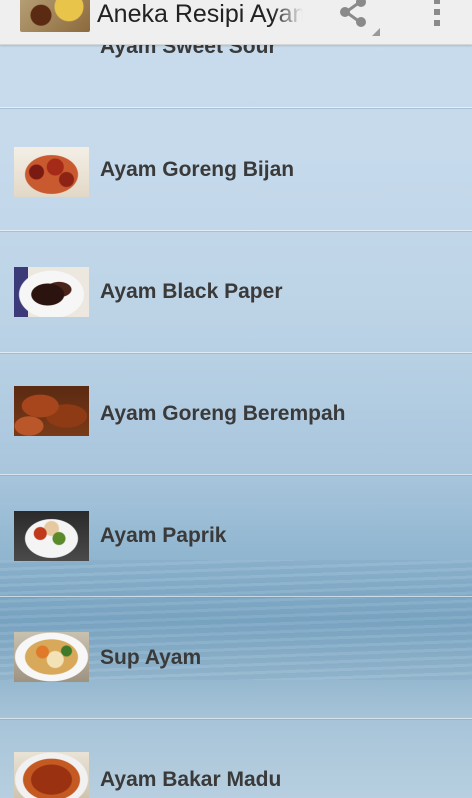 This screenshot has height=798, width=472. I want to click on recipe-label: Ayam Paprik, so click(163, 535).